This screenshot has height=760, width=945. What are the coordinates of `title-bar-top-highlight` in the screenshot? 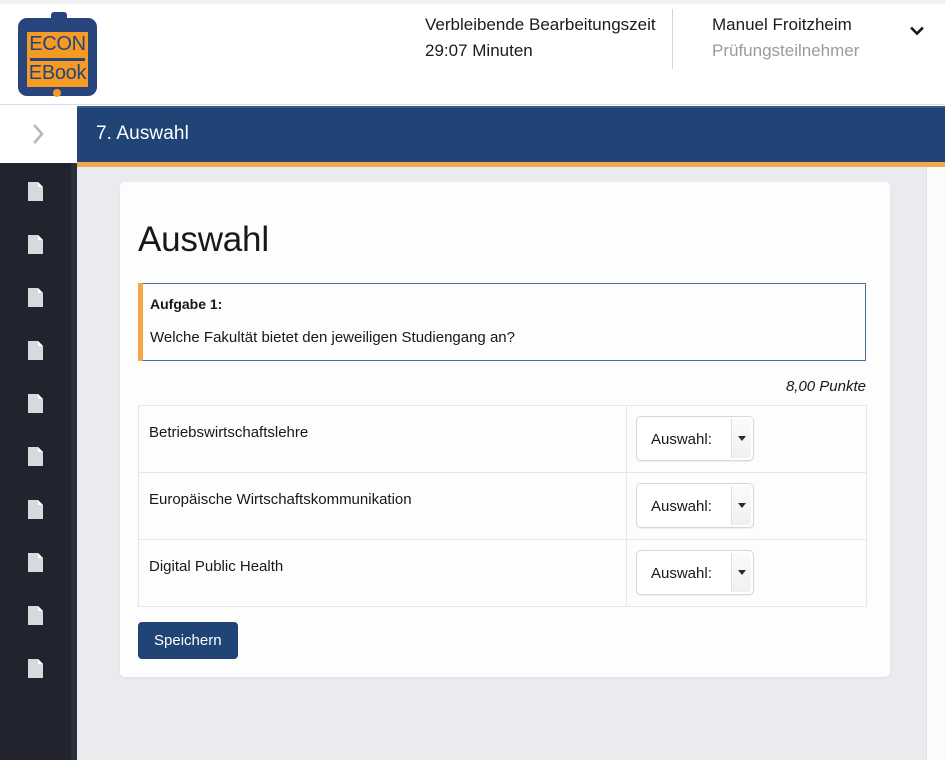 It's located at (511, 107).